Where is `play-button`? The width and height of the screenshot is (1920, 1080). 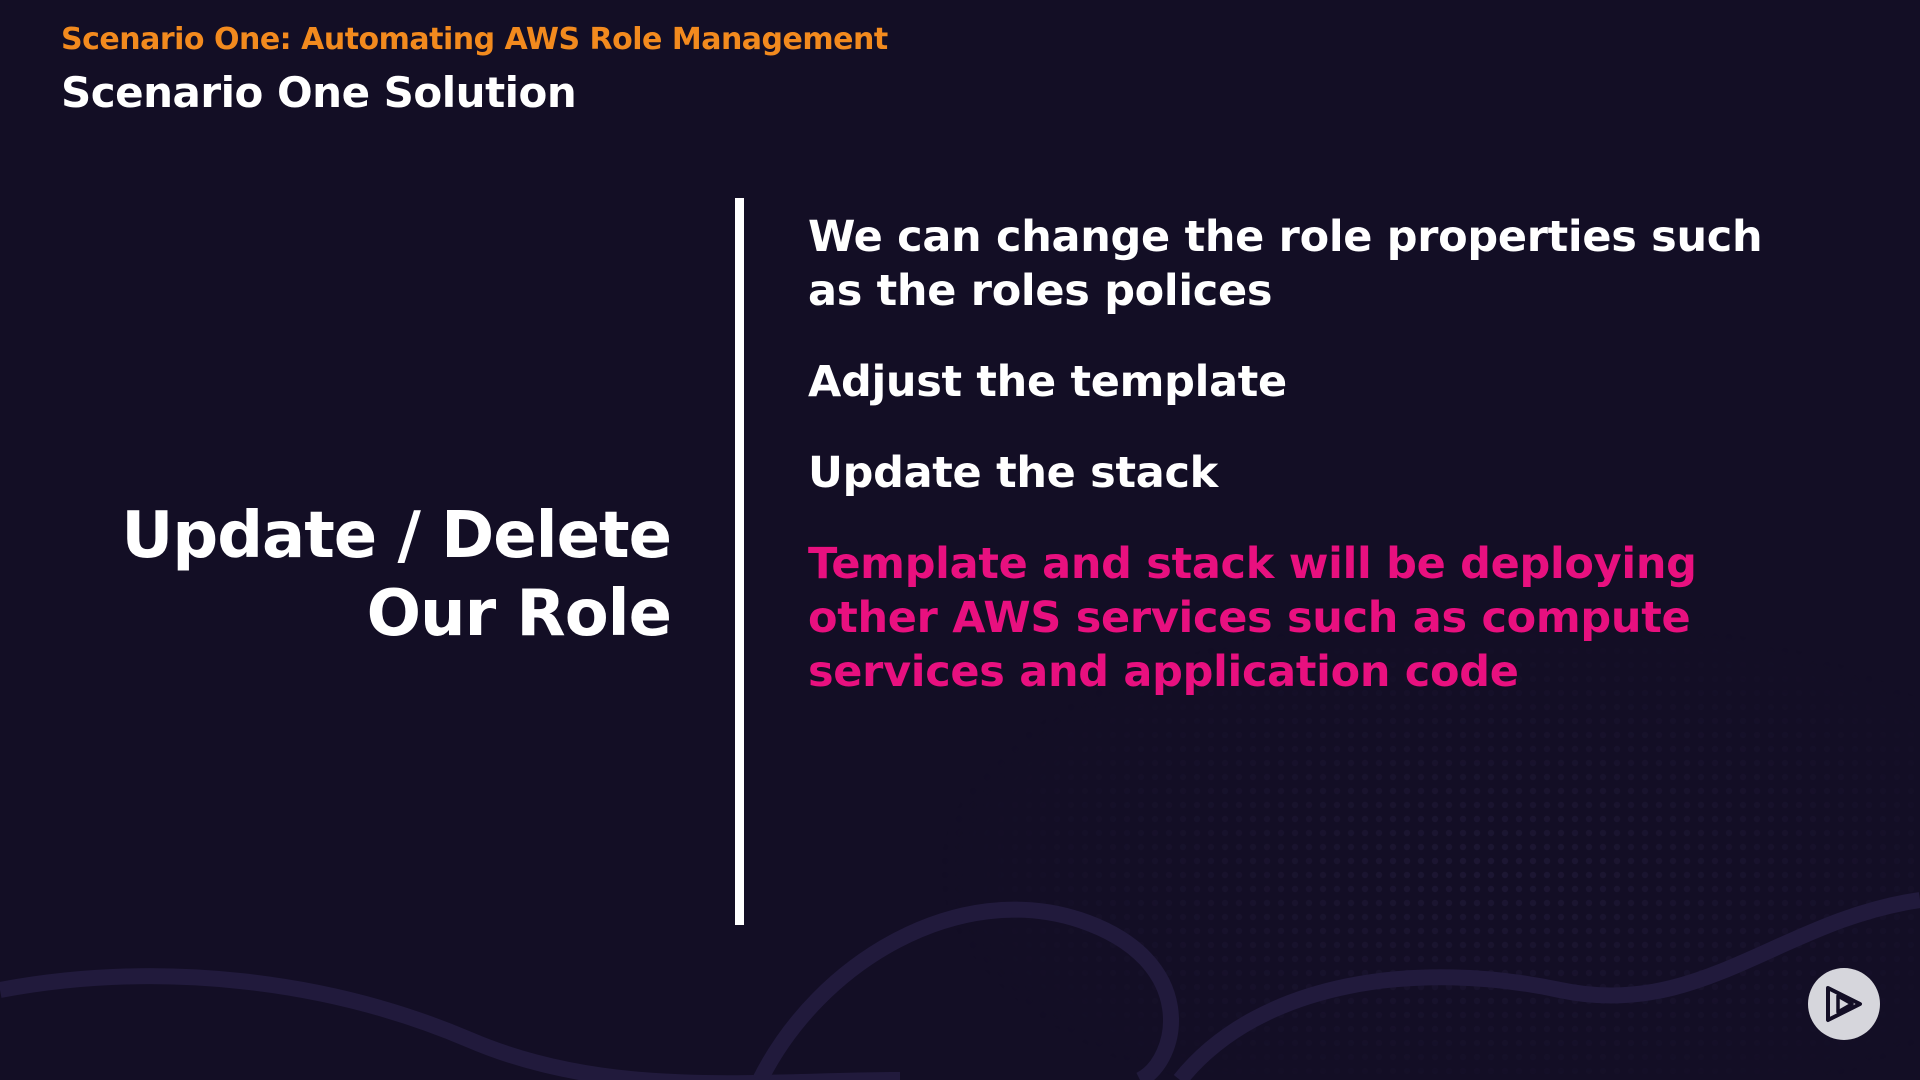 play-button is located at coordinates (1844, 1004).